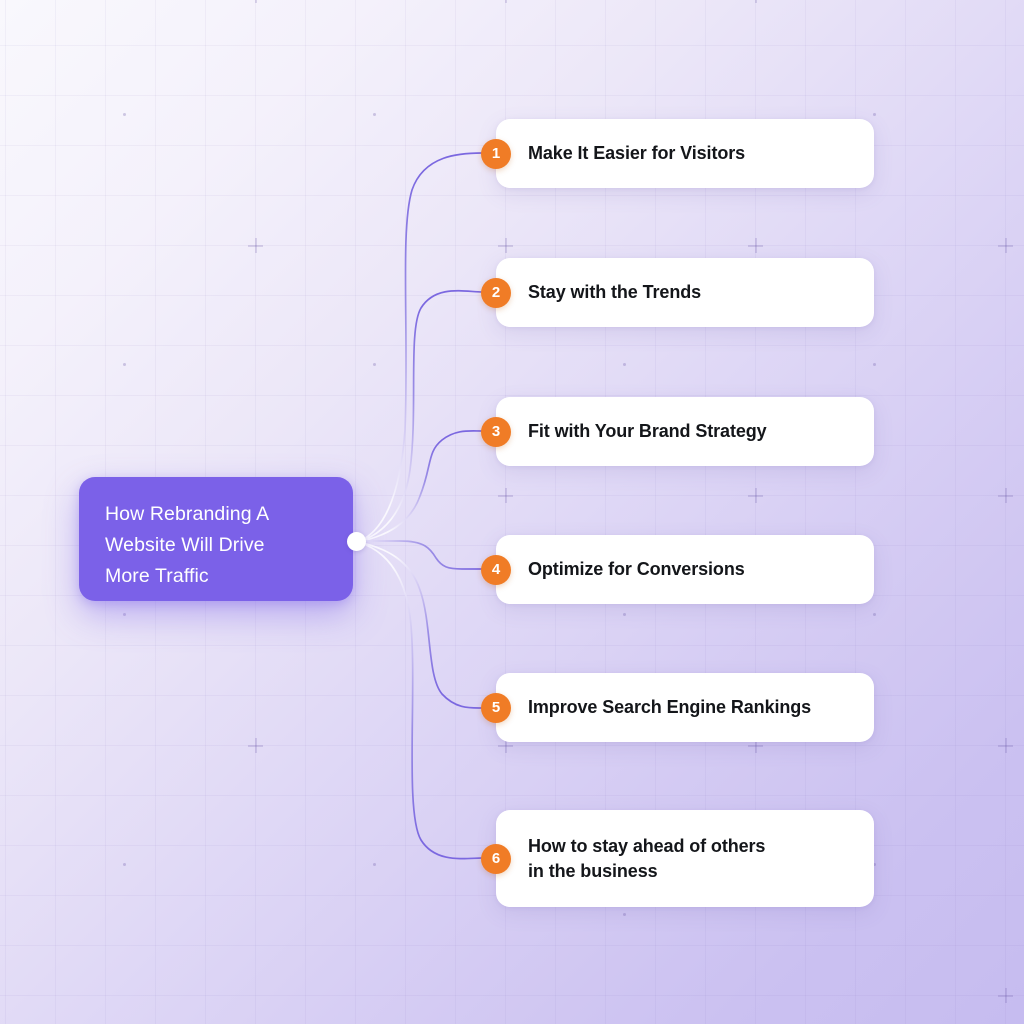 The width and height of the screenshot is (1024, 1024). I want to click on branch-number-badge-4: 4, so click(496, 569).